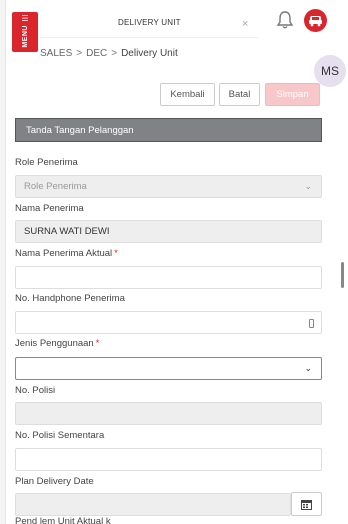  I want to click on nama-penerima-value: SURNA WATI DEWI, so click(67, 231).